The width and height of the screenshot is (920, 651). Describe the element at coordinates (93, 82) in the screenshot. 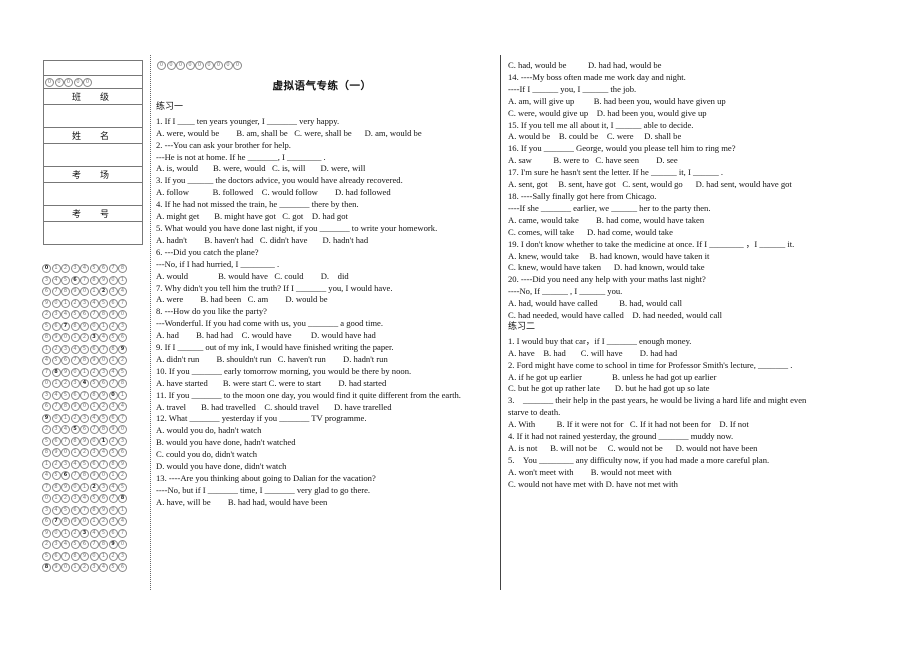

I see `class-bubble-strip: 00000` at that location.